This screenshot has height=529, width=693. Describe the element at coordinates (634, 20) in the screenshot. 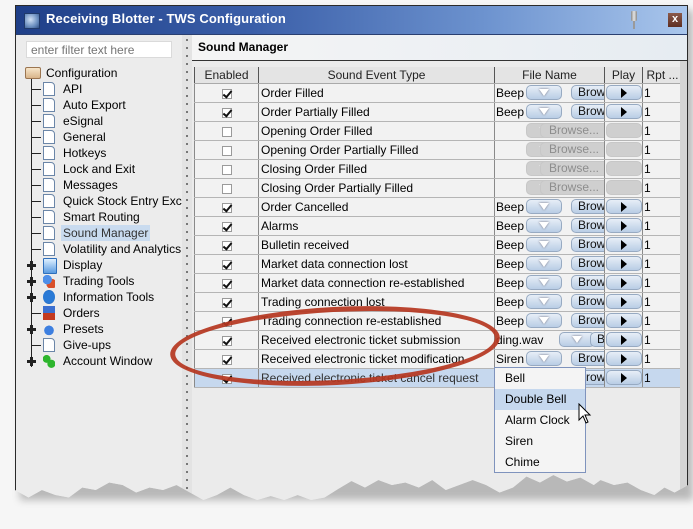

I see `pin-icon` at that location.